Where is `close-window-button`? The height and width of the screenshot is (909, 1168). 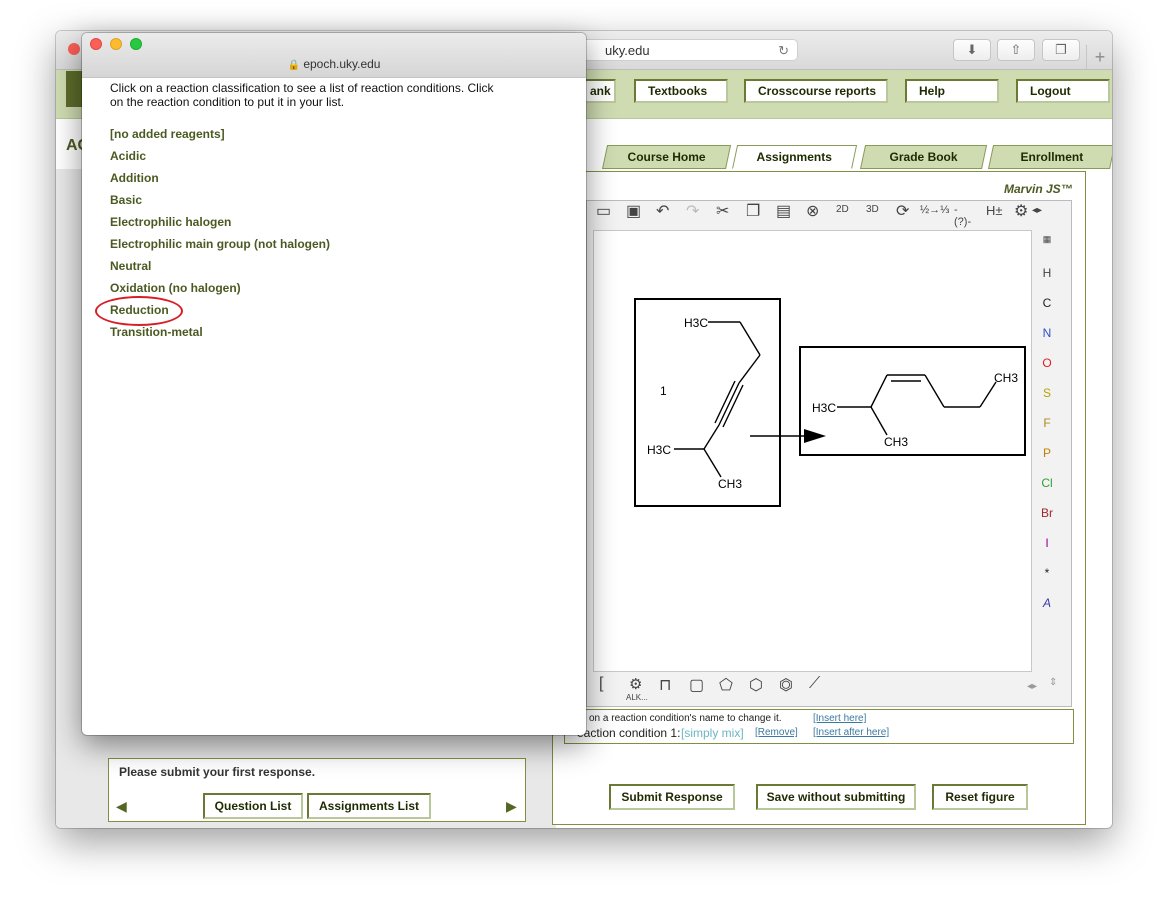
close-window-button is located at coordinates (74, 49).